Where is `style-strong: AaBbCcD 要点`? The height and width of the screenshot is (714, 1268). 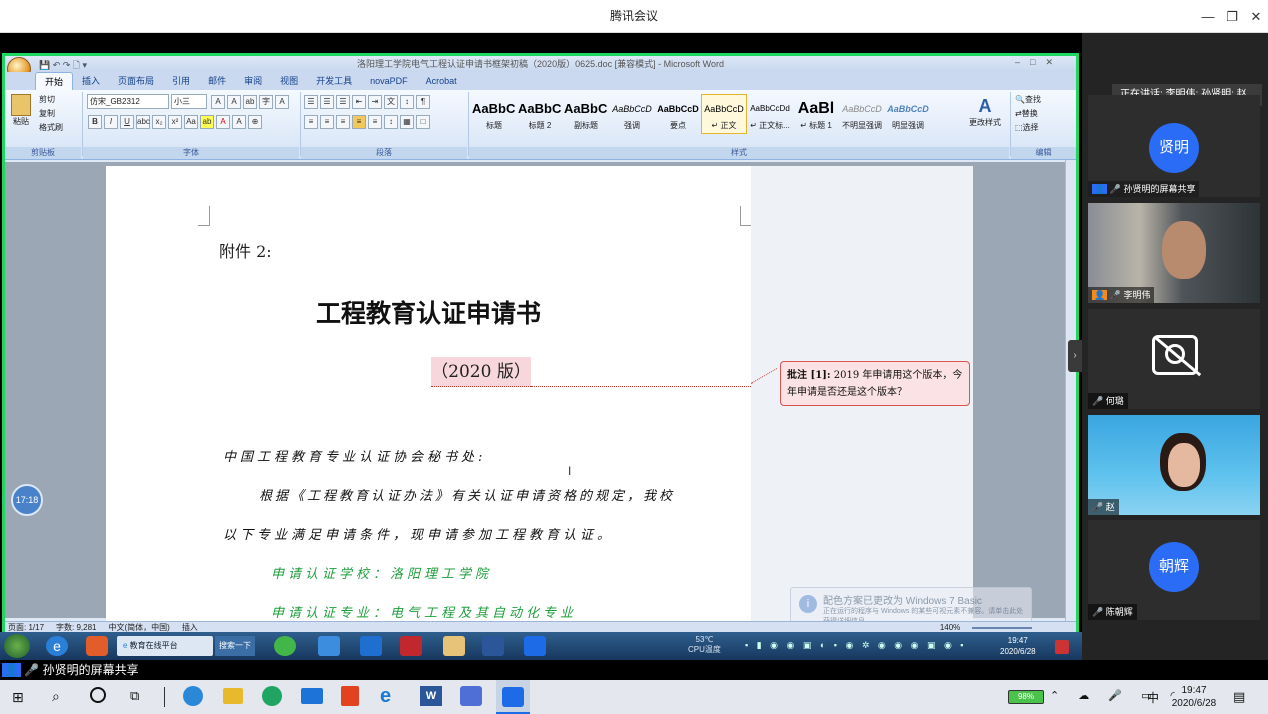
style-strong: AaBbCcD 要点 is located at coordinates (678, 114).